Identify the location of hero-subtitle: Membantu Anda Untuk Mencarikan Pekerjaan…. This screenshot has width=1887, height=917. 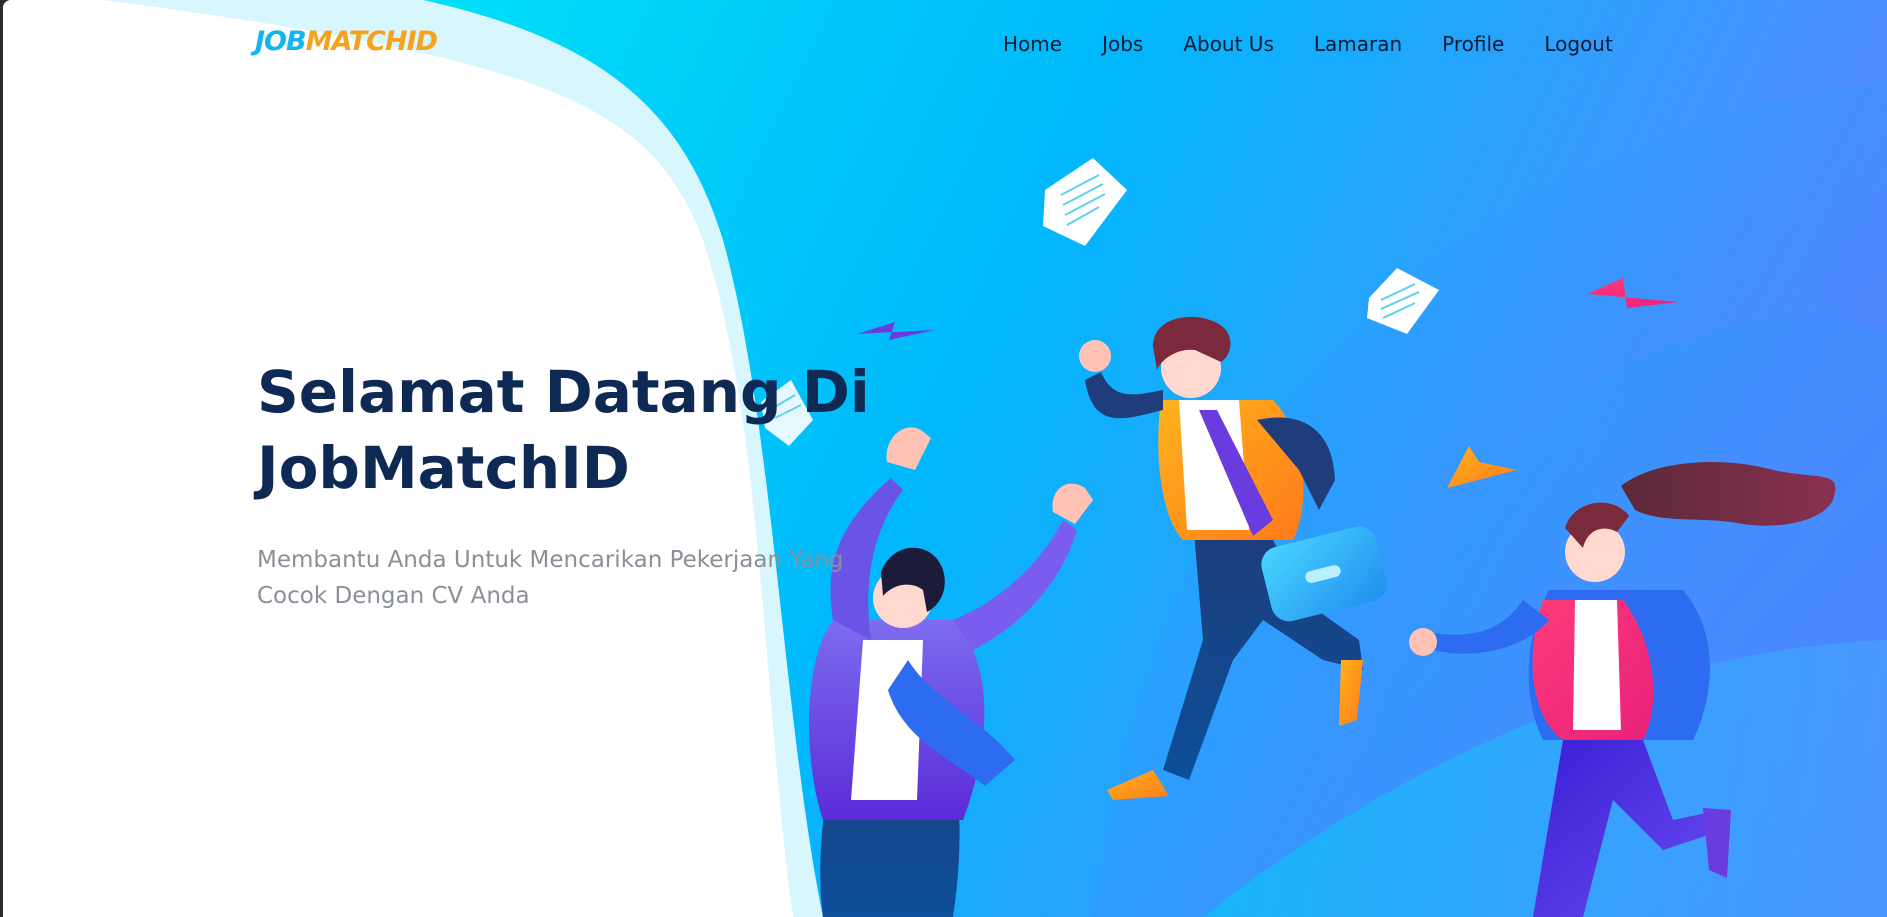
(582, 578).